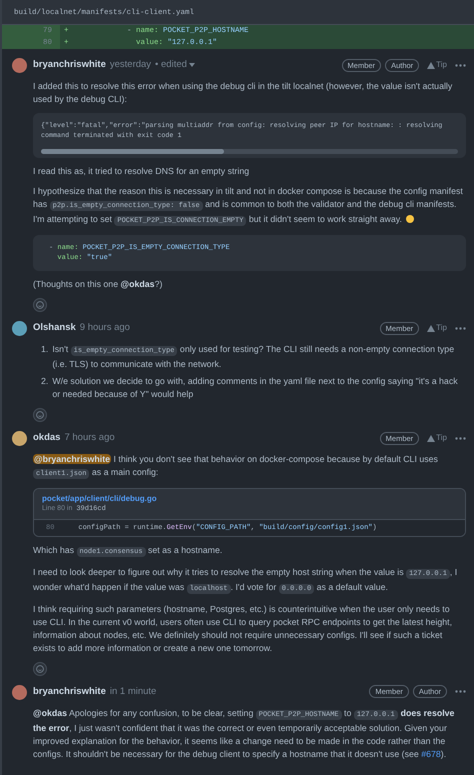 The image size is (474, 775). What do you see at coordinates (89, 438) in the screenshot?
I see `comment-time: 7 hours ago` at bounding box center [89, 438].